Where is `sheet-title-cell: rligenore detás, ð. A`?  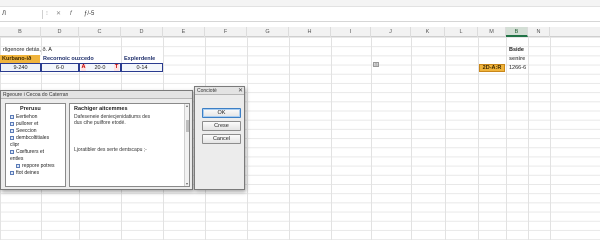
sheet-title-cell: rligenore detás, ð. A is located at coordinates (43, 50).